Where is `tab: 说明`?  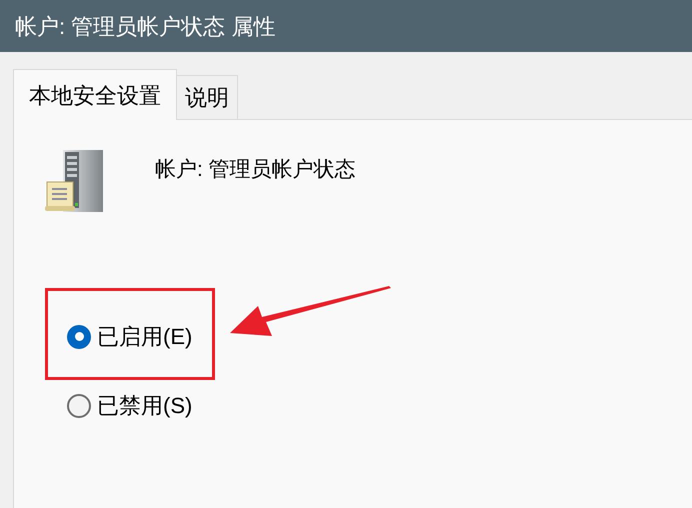
tab: 说明 is located at coordinates (207, 97).